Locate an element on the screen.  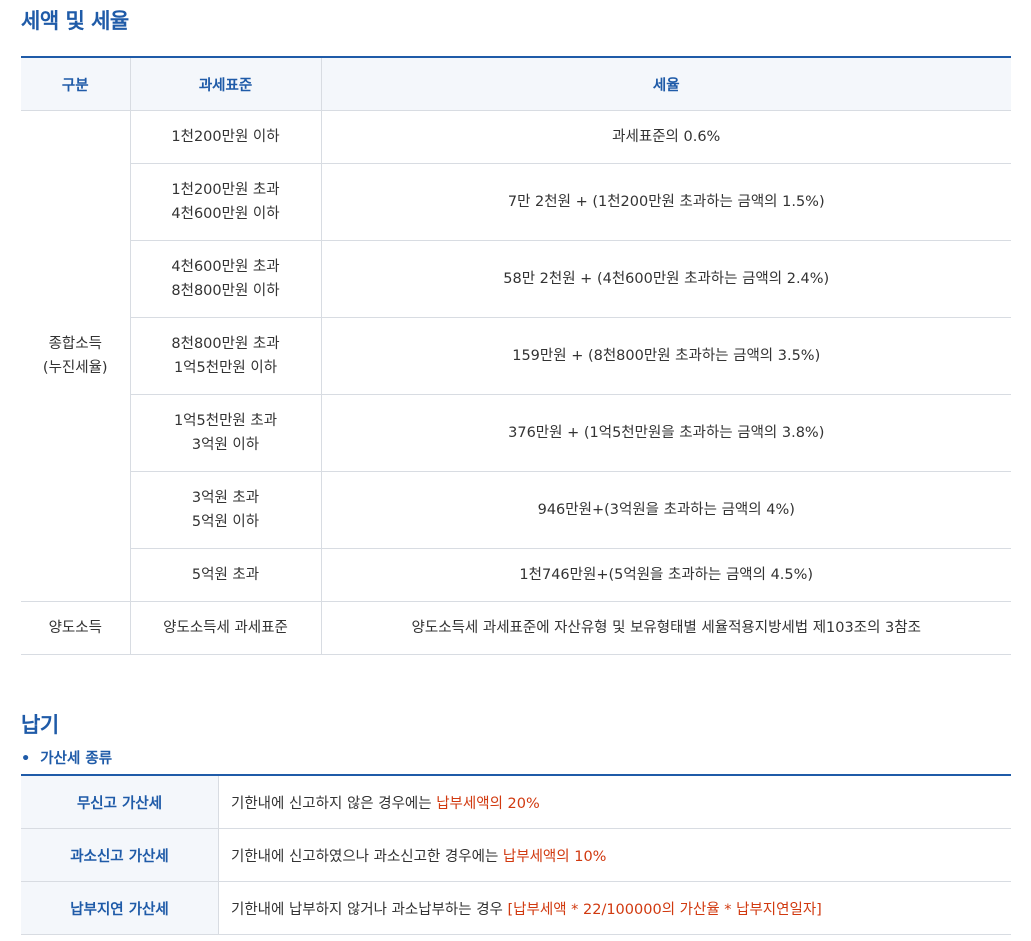
header-category: 구분 is located at coordinates (75, 84).